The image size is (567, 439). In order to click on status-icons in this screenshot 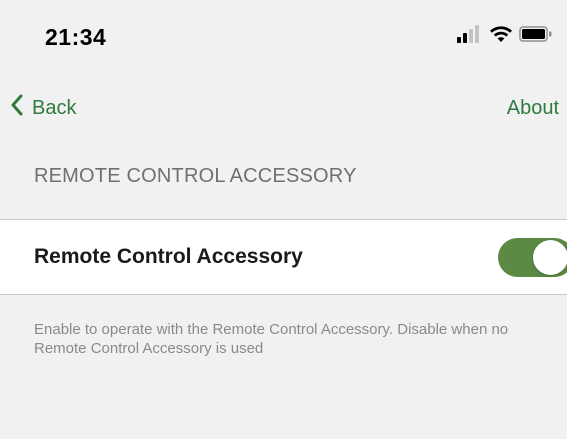, I will do `click(505, 36)`.